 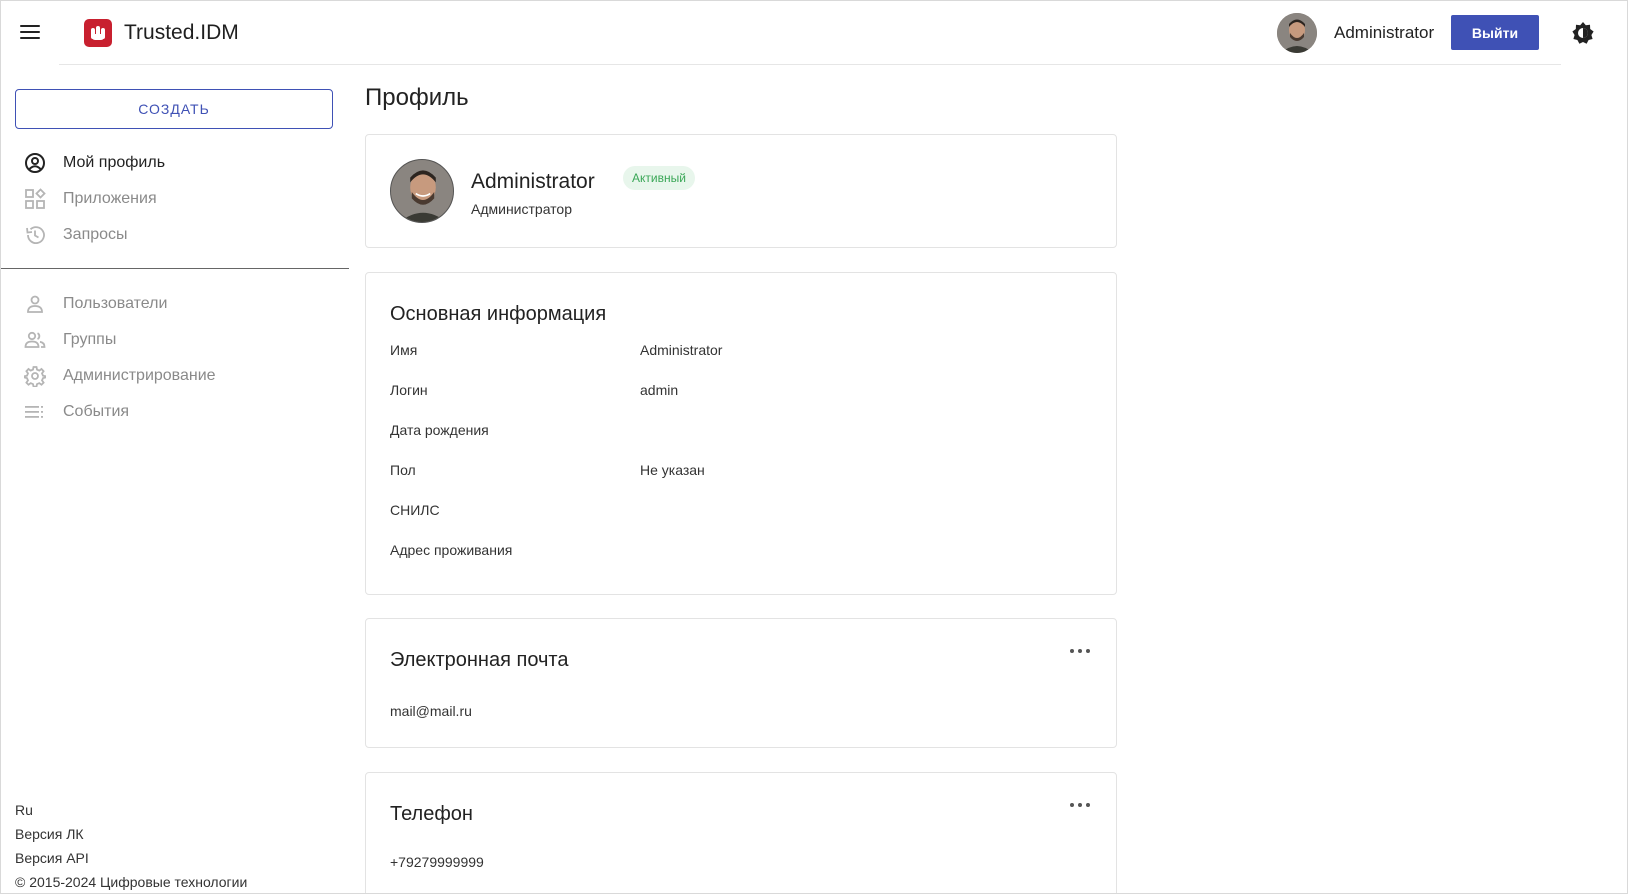 I want to click on info-row-birthdate: Дата рождения, so click(x=740, y=432).